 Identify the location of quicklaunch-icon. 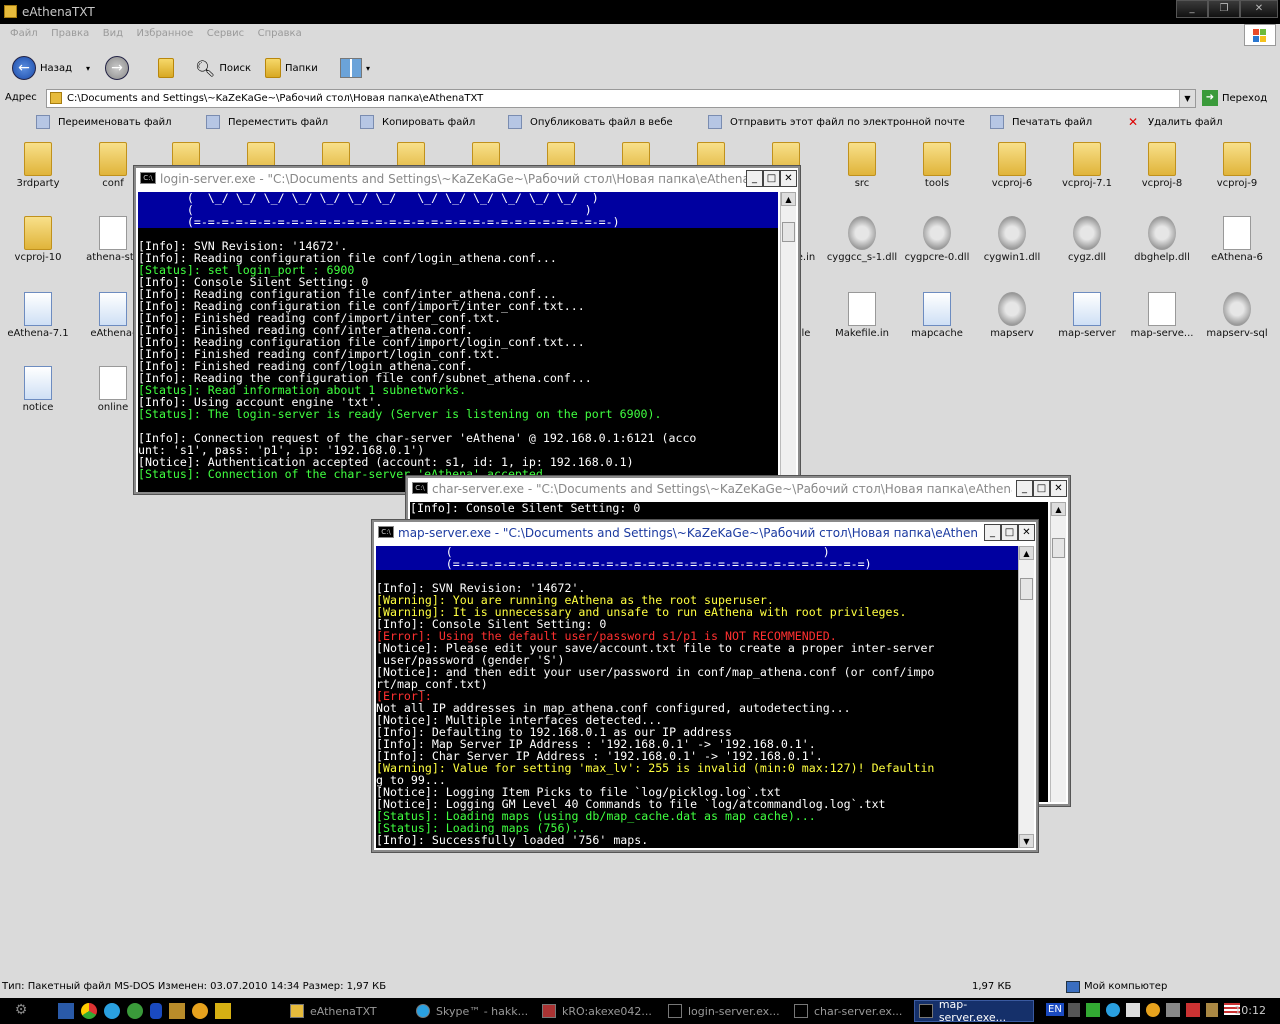
(66, 1011).